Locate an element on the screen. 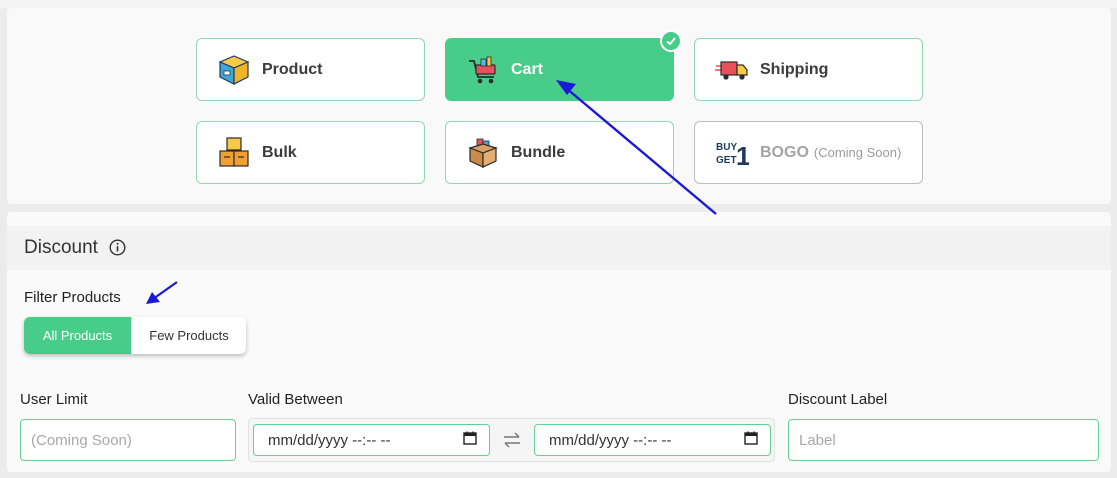  type-card-label: BOGO is located at coordinates (784, 152).